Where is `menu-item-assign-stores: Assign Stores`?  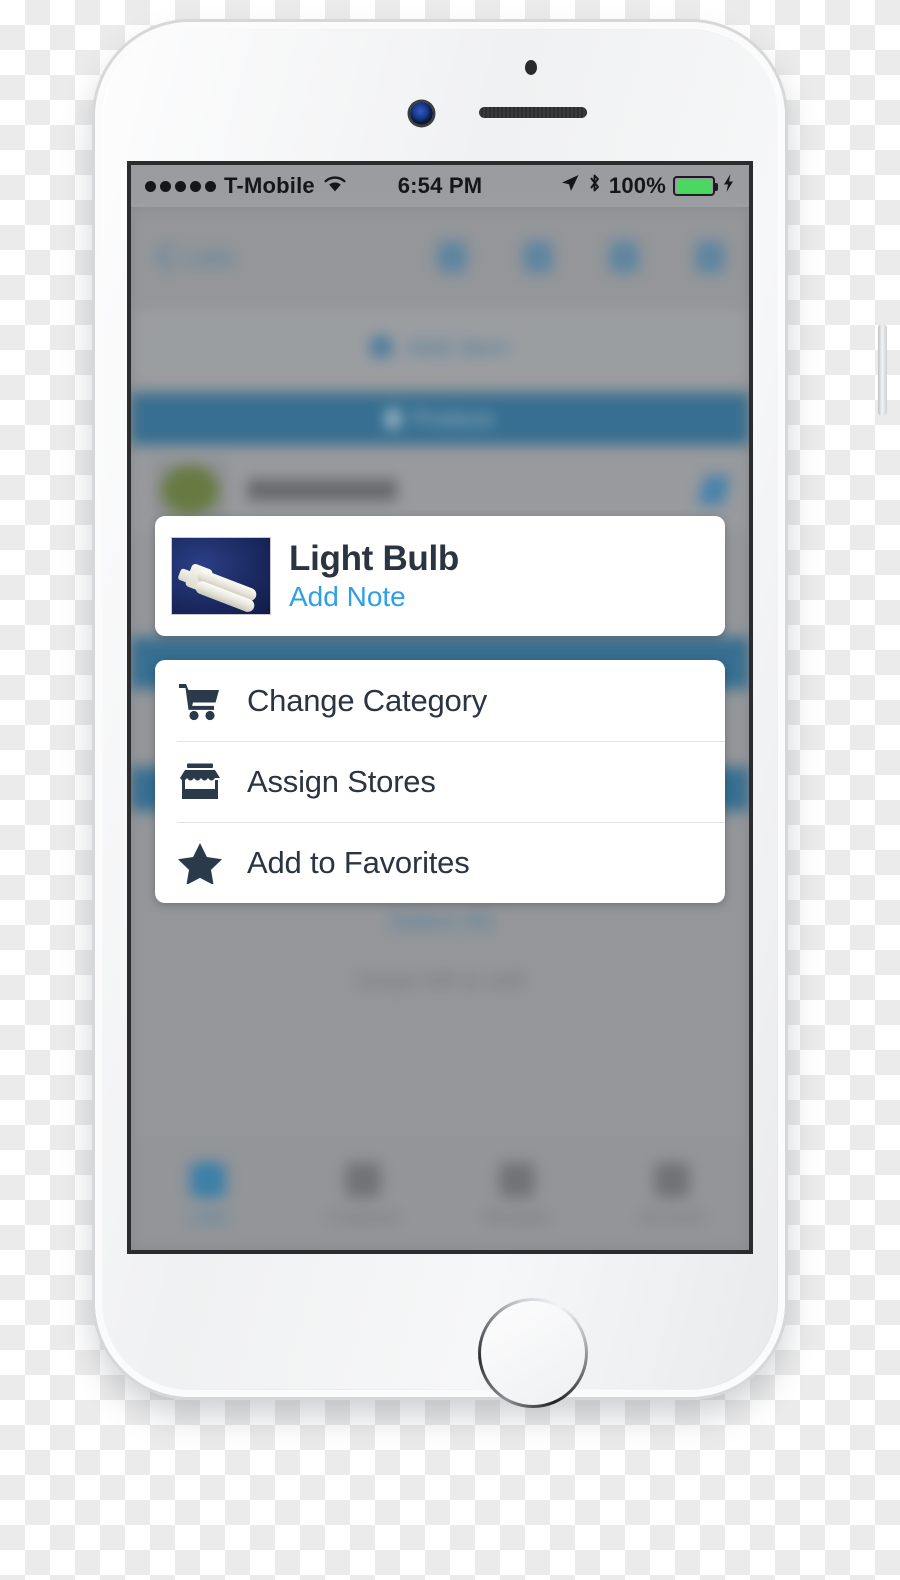 menu-item-assign-stores: Assign Stores is located at coordinates (440, 781).